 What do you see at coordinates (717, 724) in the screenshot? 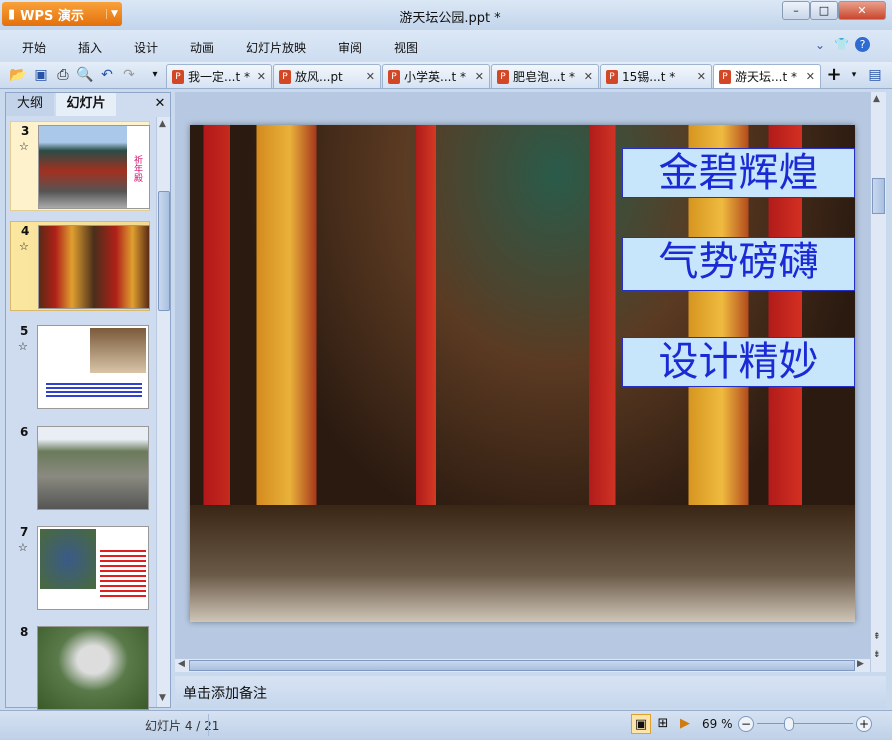
I see `zoom-level: 69 %` at bounding box center [717, 724].